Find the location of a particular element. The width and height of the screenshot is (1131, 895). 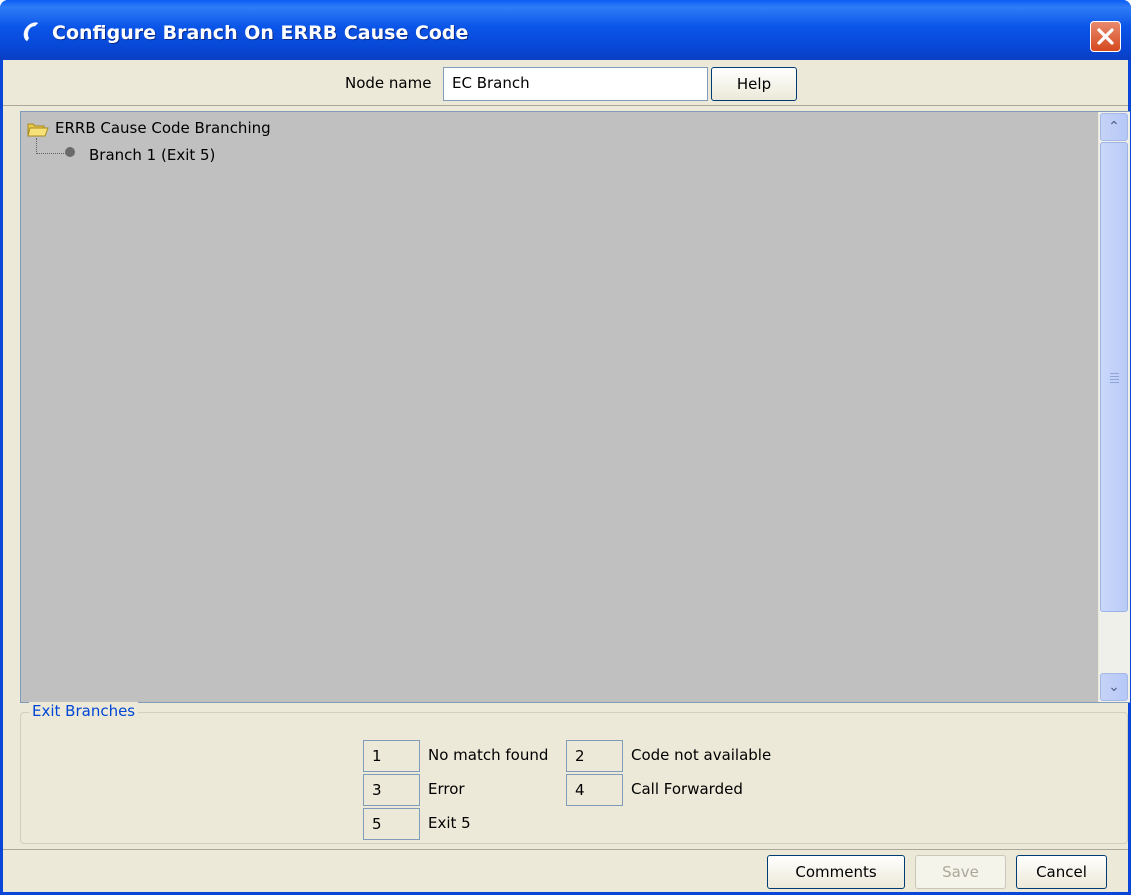

help-button: Help is located at coordinates (754, 84).